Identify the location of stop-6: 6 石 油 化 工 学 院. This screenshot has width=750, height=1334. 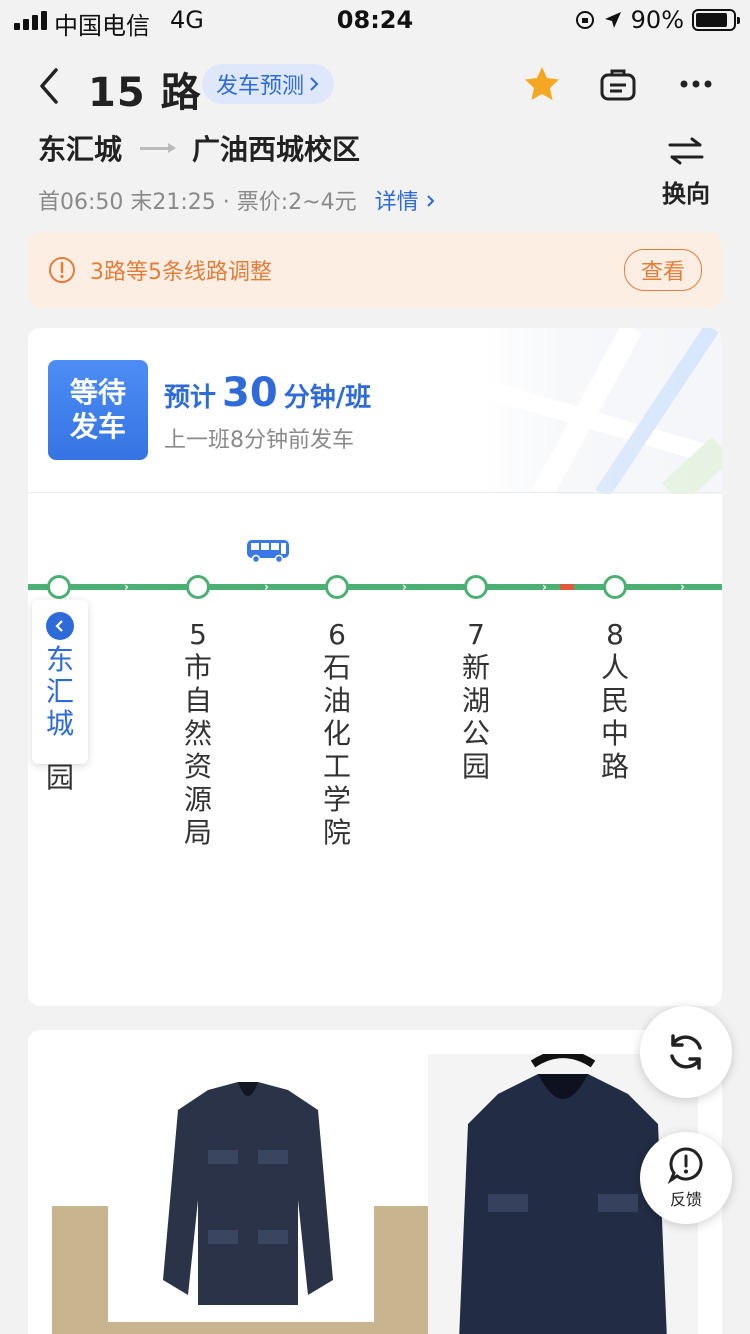
(337, 733).